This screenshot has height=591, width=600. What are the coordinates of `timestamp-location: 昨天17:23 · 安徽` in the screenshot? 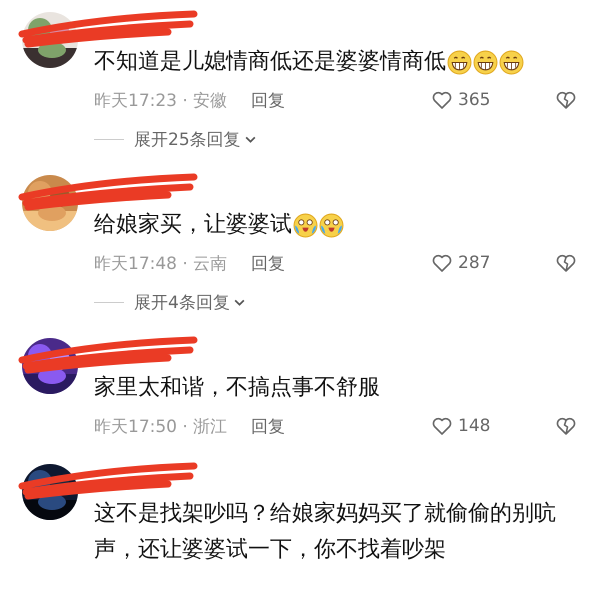 It's located at (161, 101).